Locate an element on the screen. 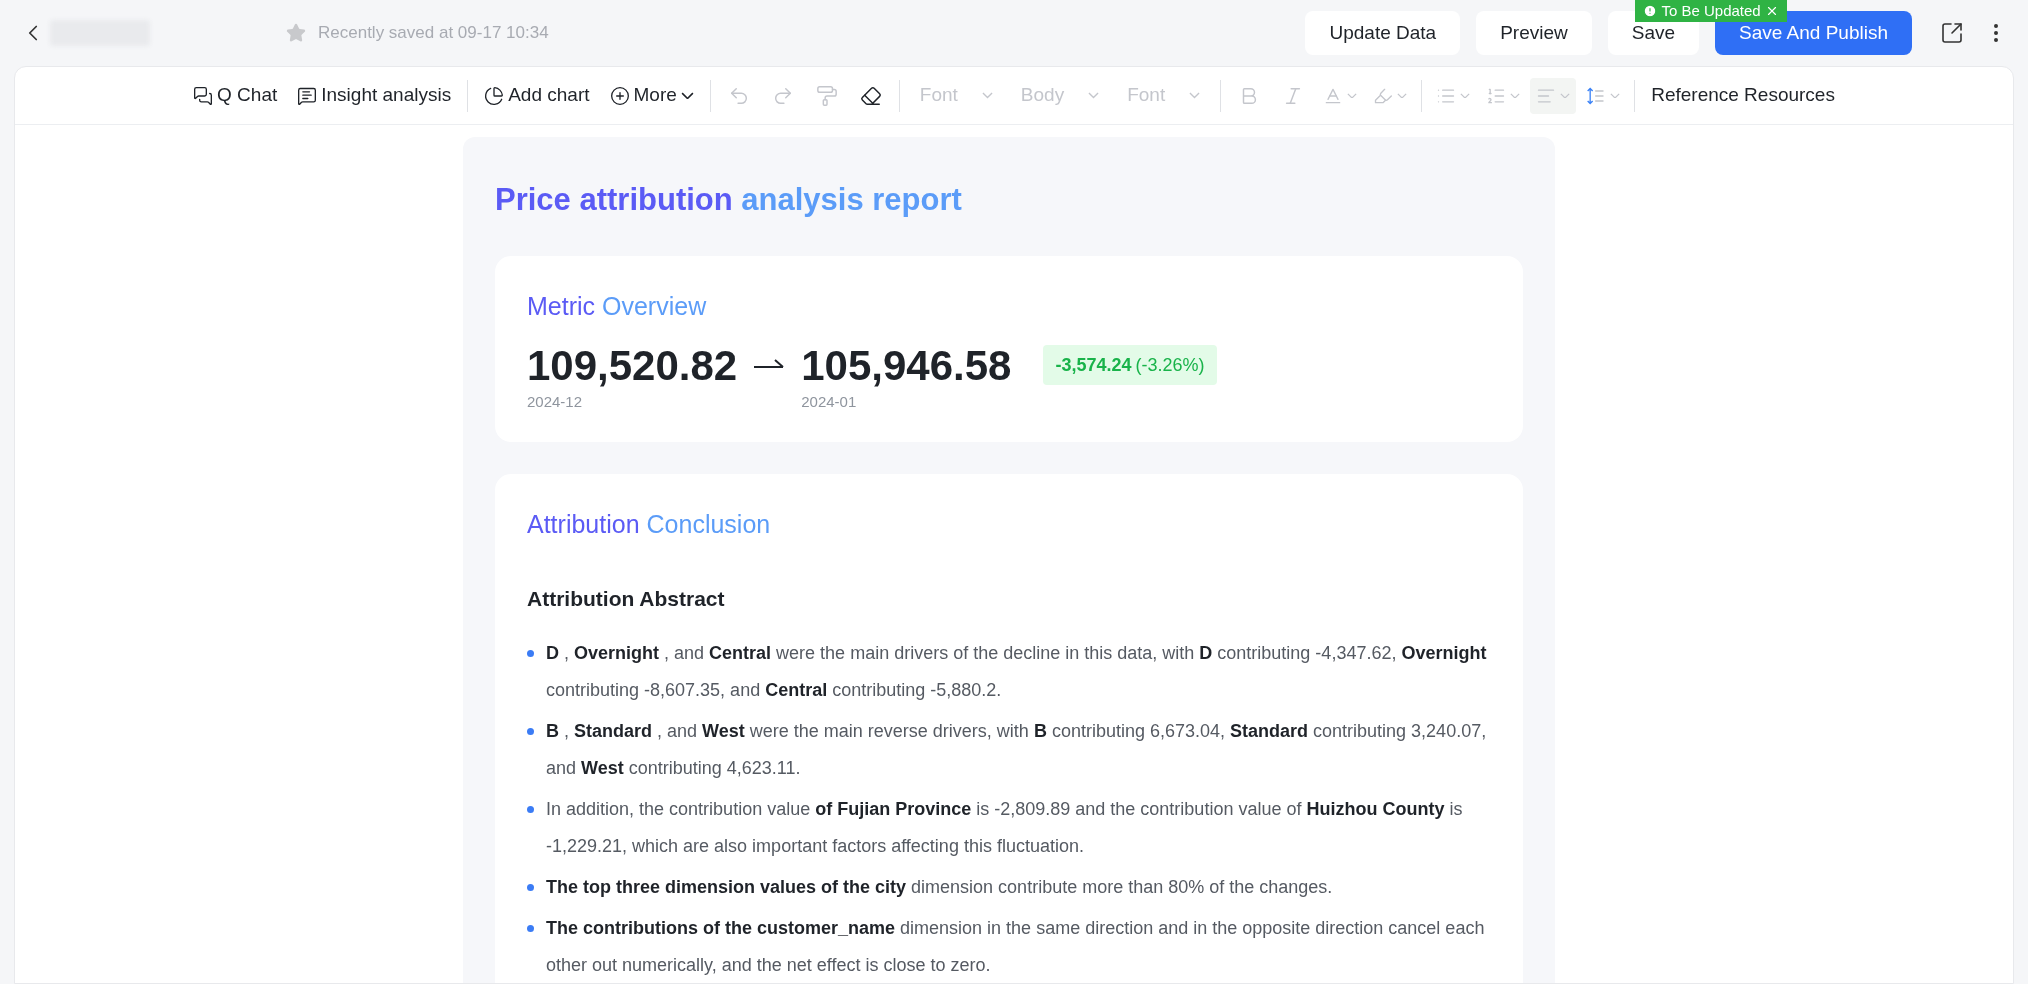  toolbar-button: Q Chat is located at coordinates (235, 95).